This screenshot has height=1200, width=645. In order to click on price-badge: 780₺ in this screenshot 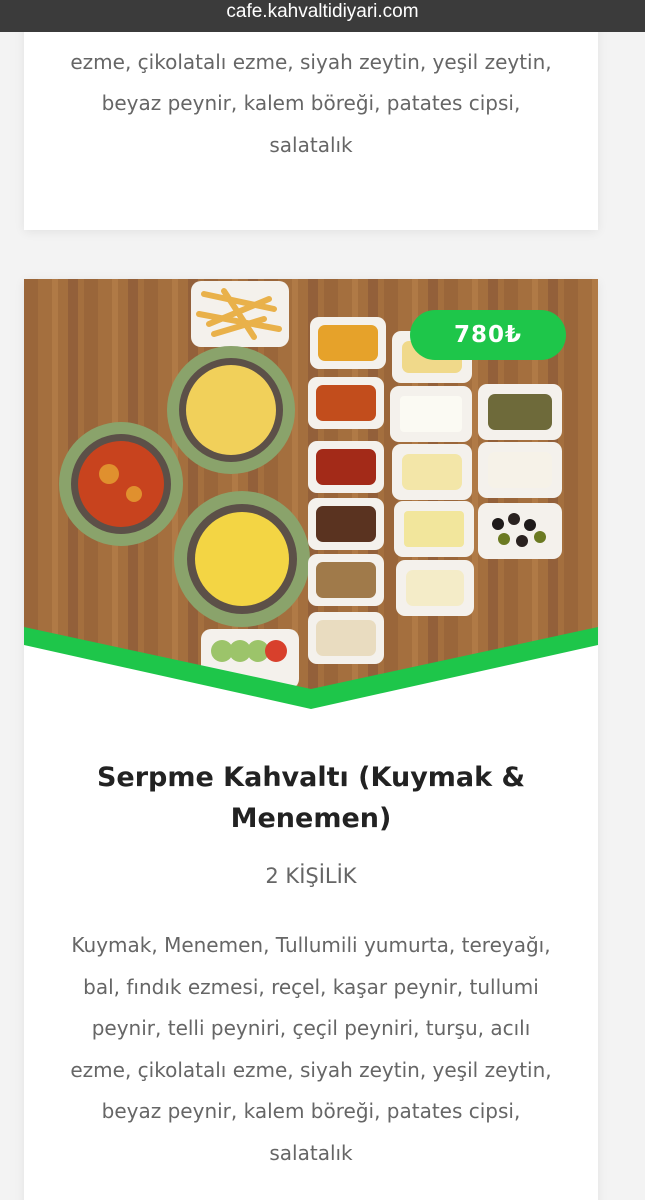, I will do `click(488, 335)`.